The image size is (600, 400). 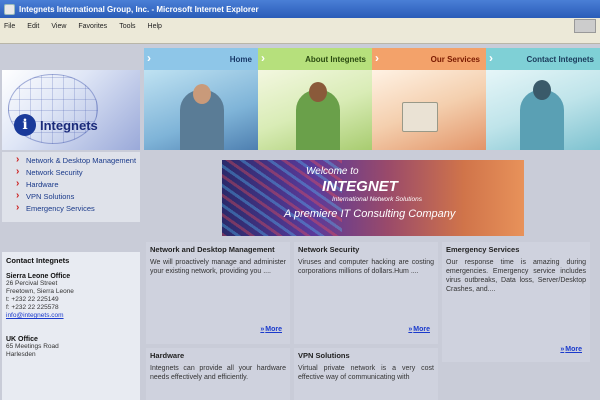 I want to click on menu-view: View, so click(x=58, y=26).